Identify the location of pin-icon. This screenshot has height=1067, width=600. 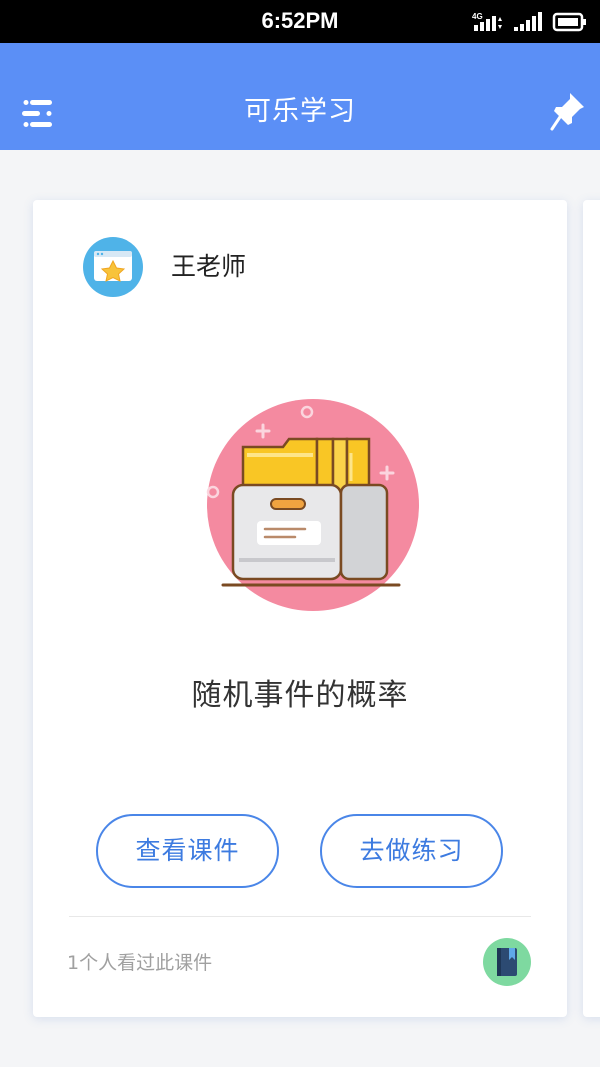
(567, 112).